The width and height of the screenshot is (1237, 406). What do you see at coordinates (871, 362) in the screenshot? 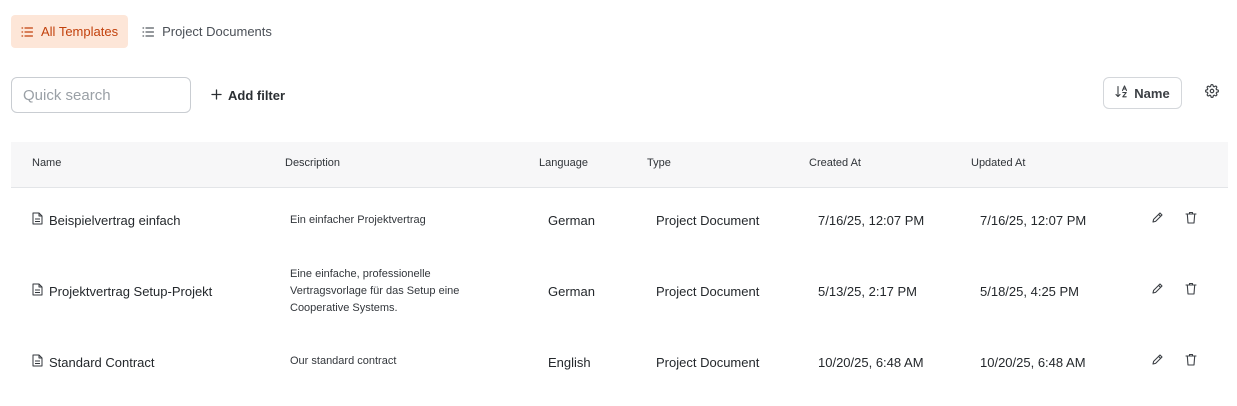
I see `template-created-at: 10/20/25, 6:48 AM` at bounding box center [871, 362].